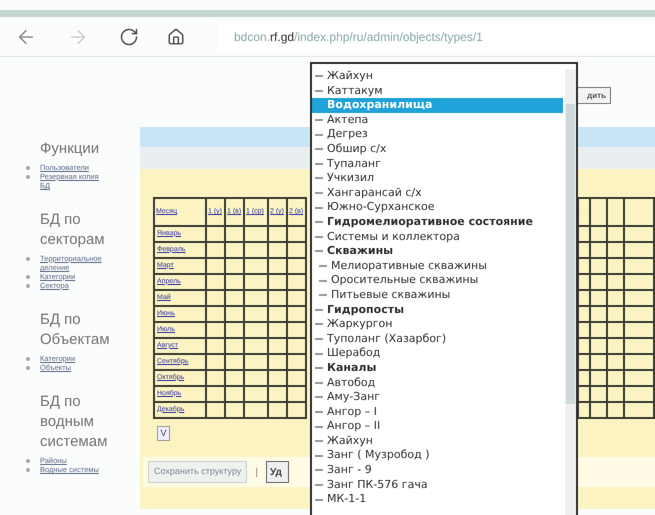 Image resolution: width=655 pixels, height=515 pixels. I want to click on dropdown-option: Автобод, so click(437, 382).